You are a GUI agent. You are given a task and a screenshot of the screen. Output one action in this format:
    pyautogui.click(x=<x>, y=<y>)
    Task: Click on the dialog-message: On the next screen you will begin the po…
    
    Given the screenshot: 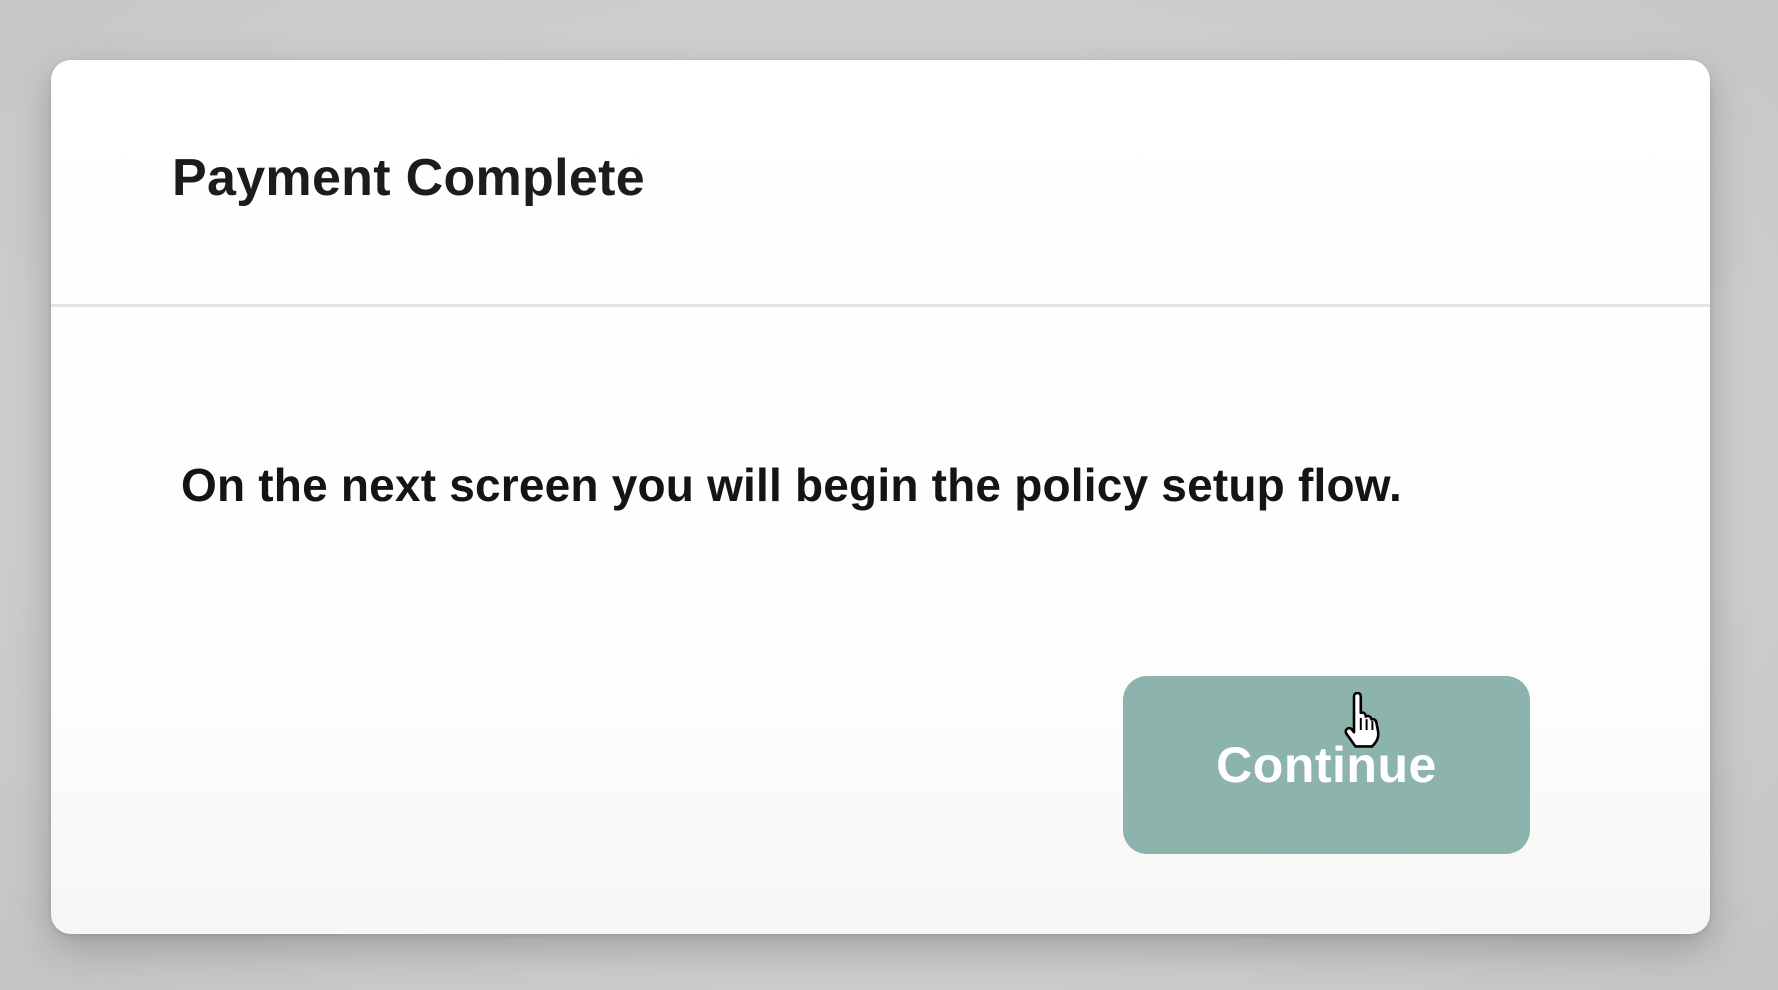 What is the action you would take?
    pyautogui.click(x=792, y=485)
    